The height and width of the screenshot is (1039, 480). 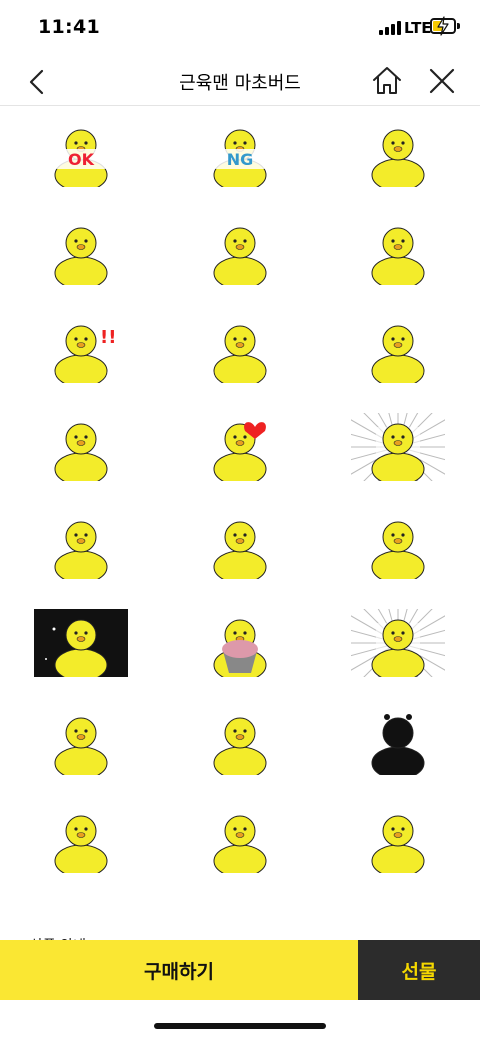 What do you see at coordinates (398, 256) in the screenshot?
I see `sleeping-sticker-icon-art` at bounding box center [398, 256].